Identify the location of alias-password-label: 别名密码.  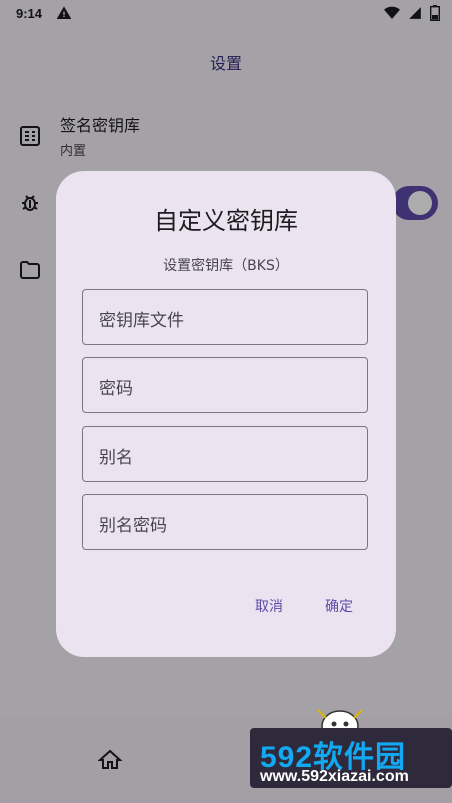
(133, 526).